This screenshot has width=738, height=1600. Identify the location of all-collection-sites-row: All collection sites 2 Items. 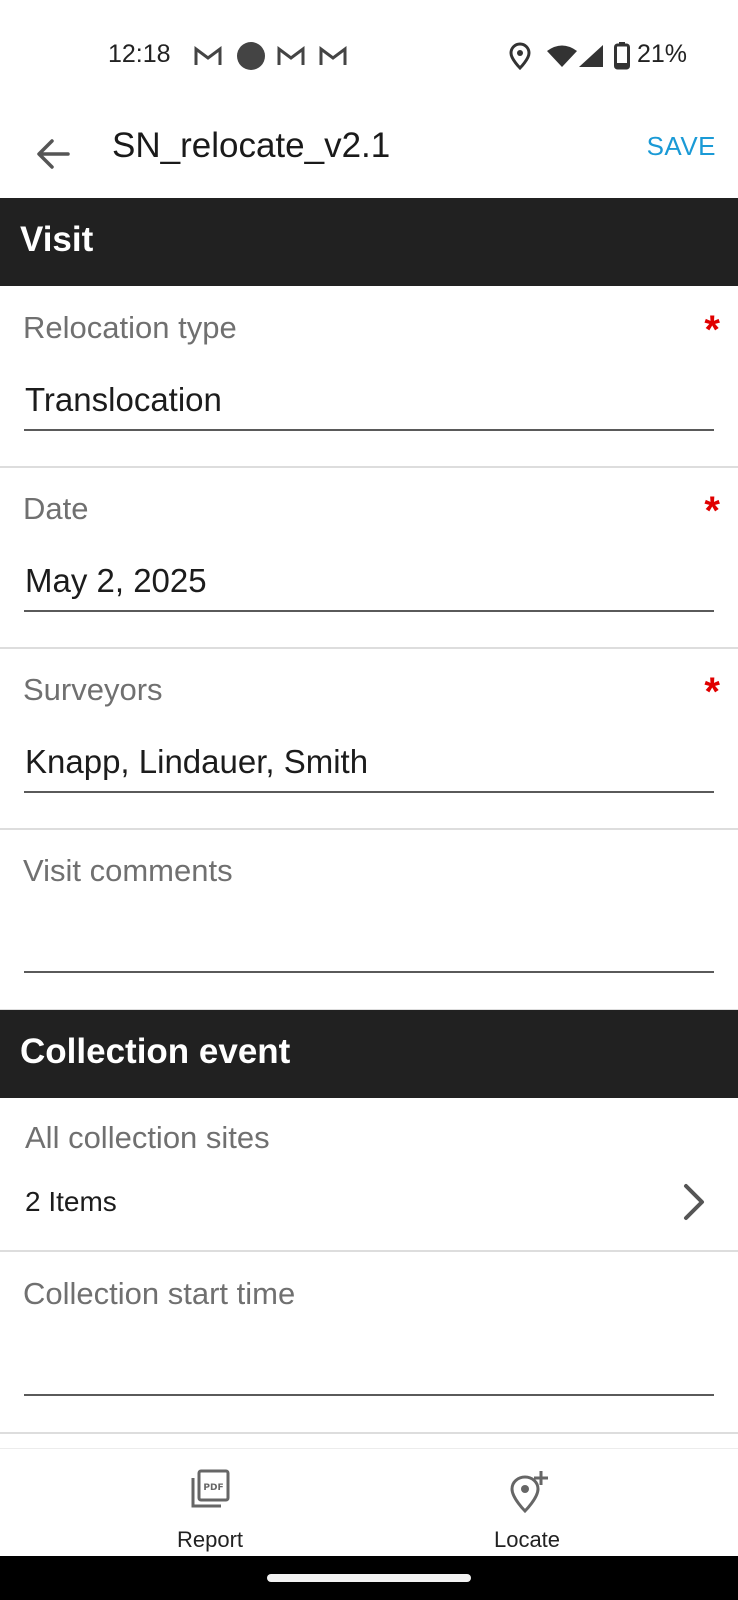
(369, 1175).